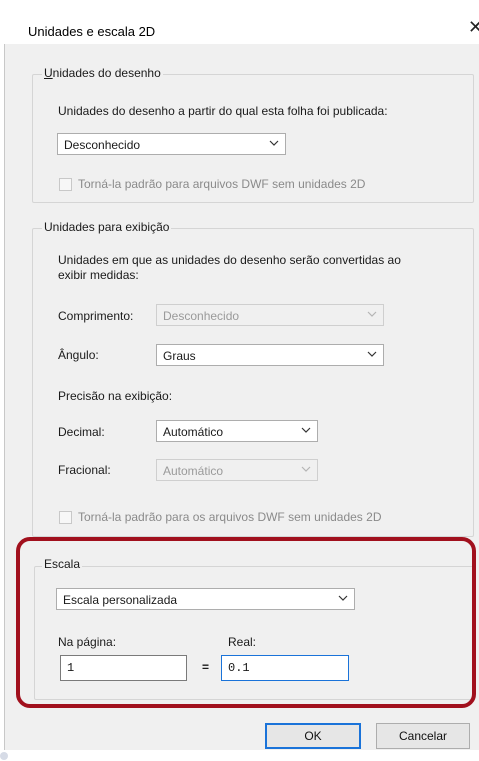 The width and height of the screenshot is (479, 761). I want to click on angle-select-value: Graus, so click(179, 356).